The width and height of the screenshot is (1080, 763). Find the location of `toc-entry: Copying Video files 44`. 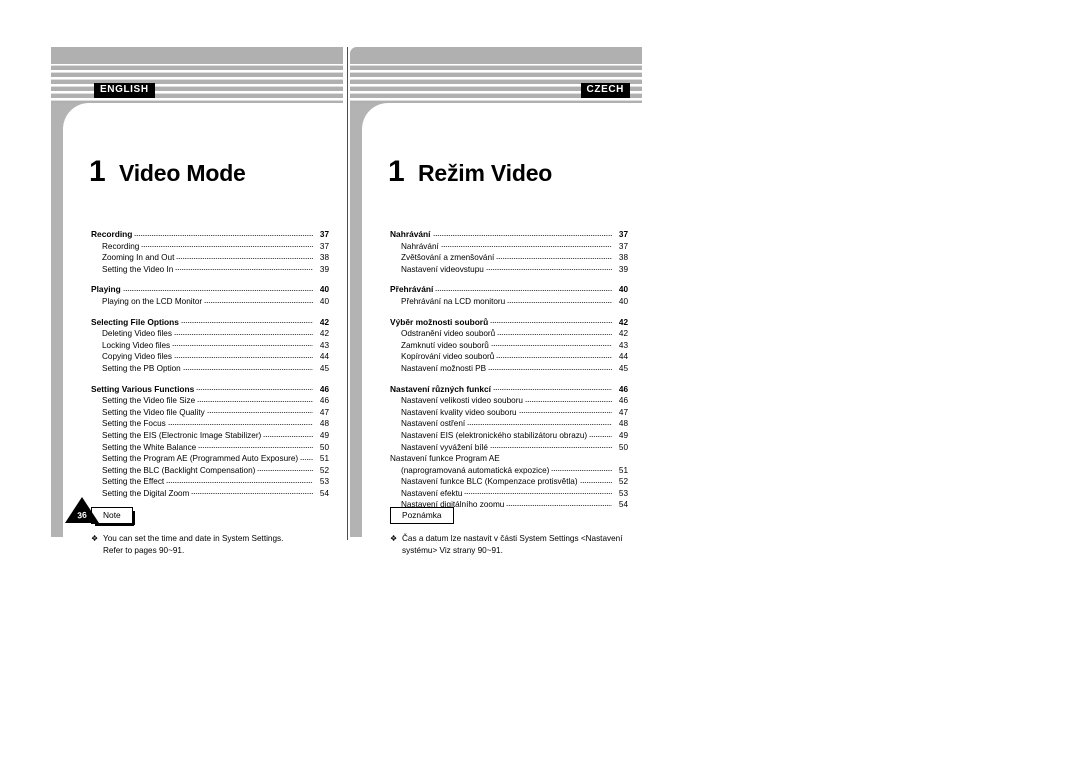

toc-entry: Copying Video files 44 is located at coordinates (210, 357).